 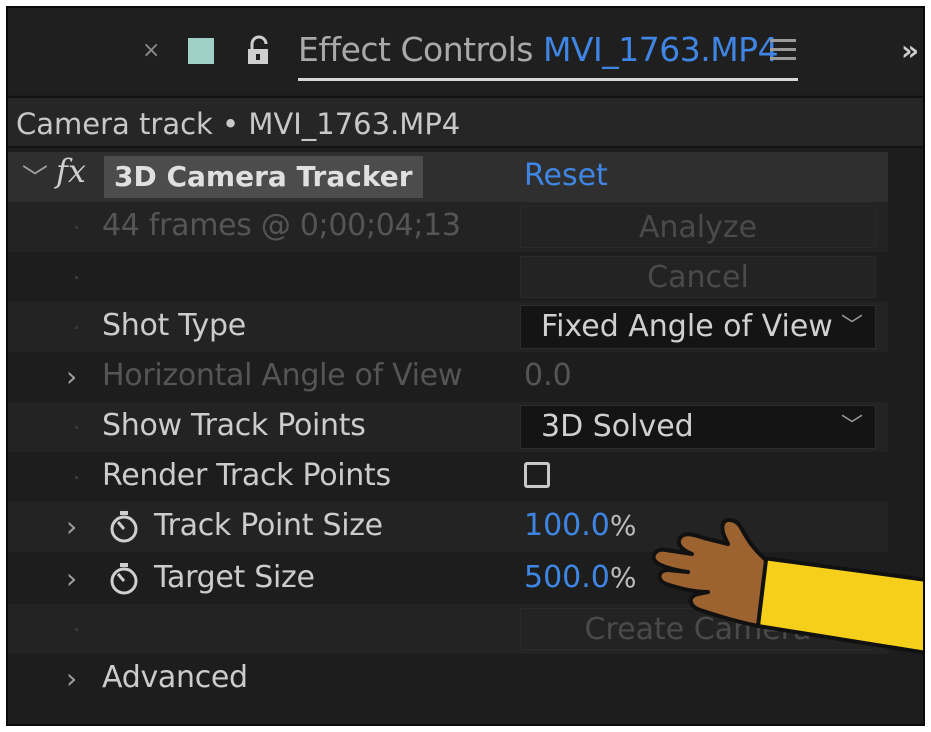 I want to click on cancel-button: Cancel, so click(x=698, y=277).